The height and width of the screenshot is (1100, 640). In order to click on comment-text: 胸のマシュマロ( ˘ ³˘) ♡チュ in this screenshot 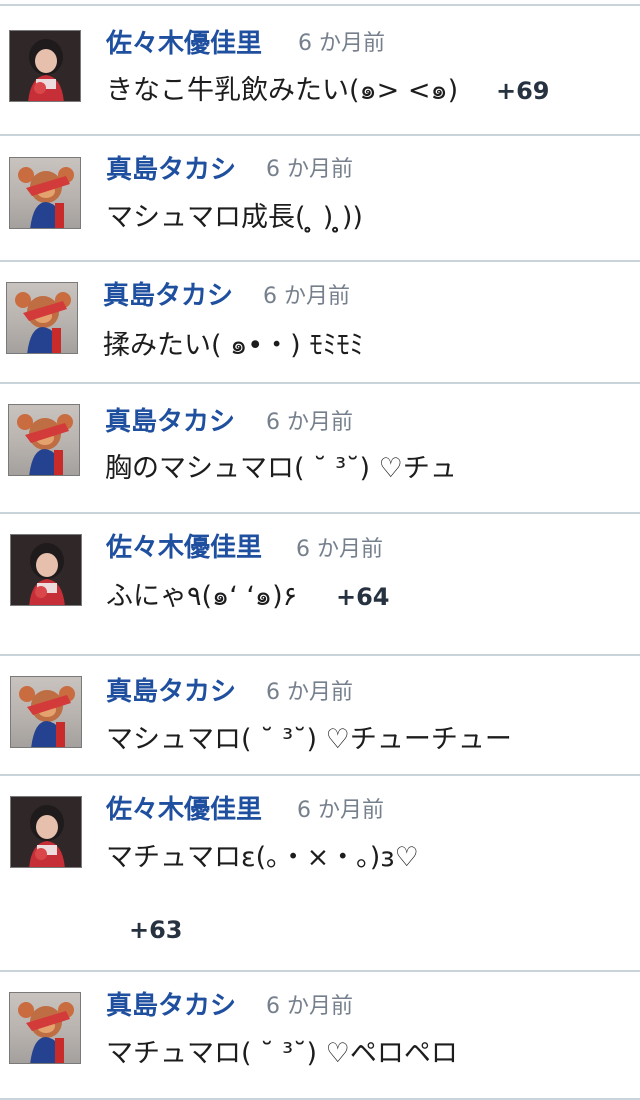, I will do `click(281, 468)`.